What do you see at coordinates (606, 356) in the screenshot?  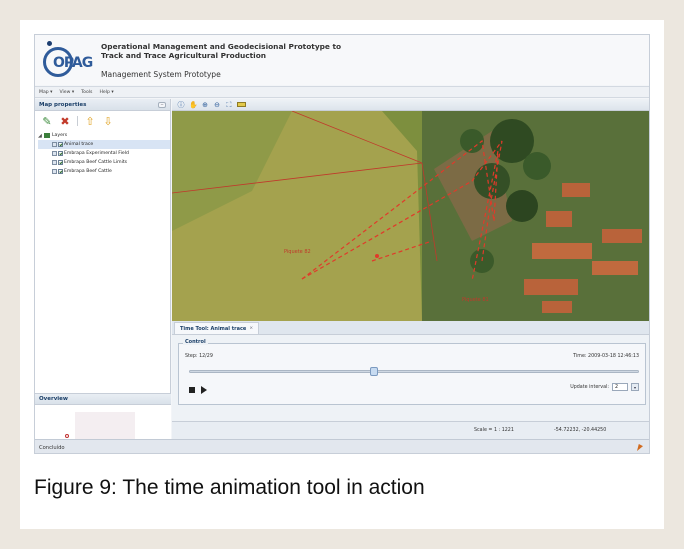 I see `time-readout: Time: 2009-03-18 12:46:13` at bounding box center [606, 356].